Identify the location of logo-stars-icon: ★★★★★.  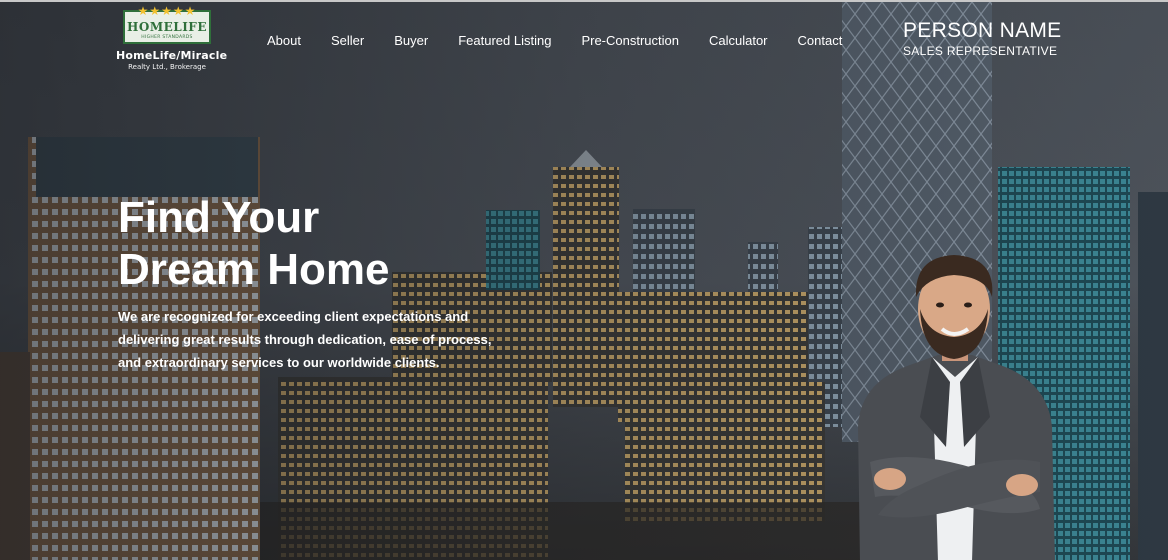
(167, 11).